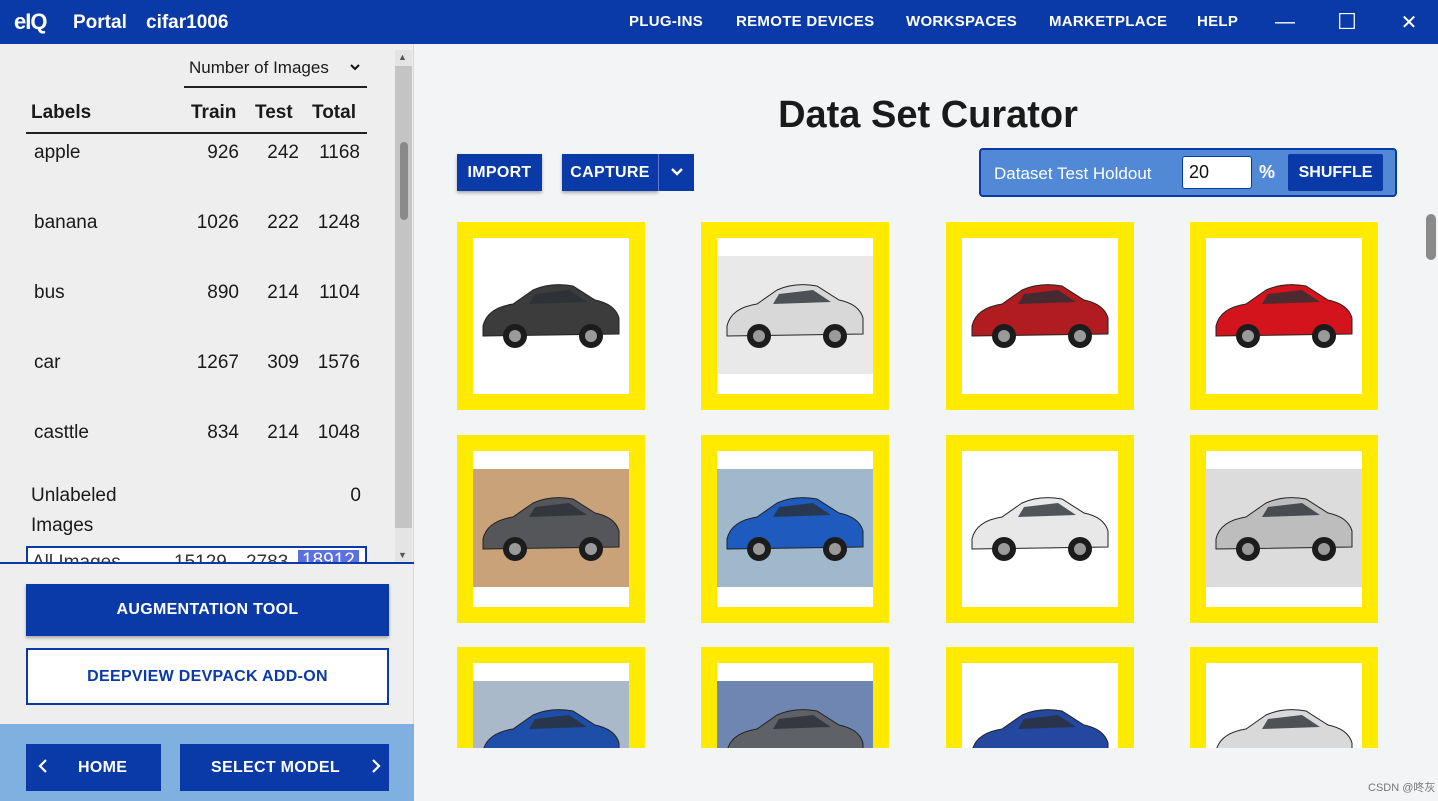 The image size is (1438, 801). I want to click on chevron-right-icon, so click(376, 767).